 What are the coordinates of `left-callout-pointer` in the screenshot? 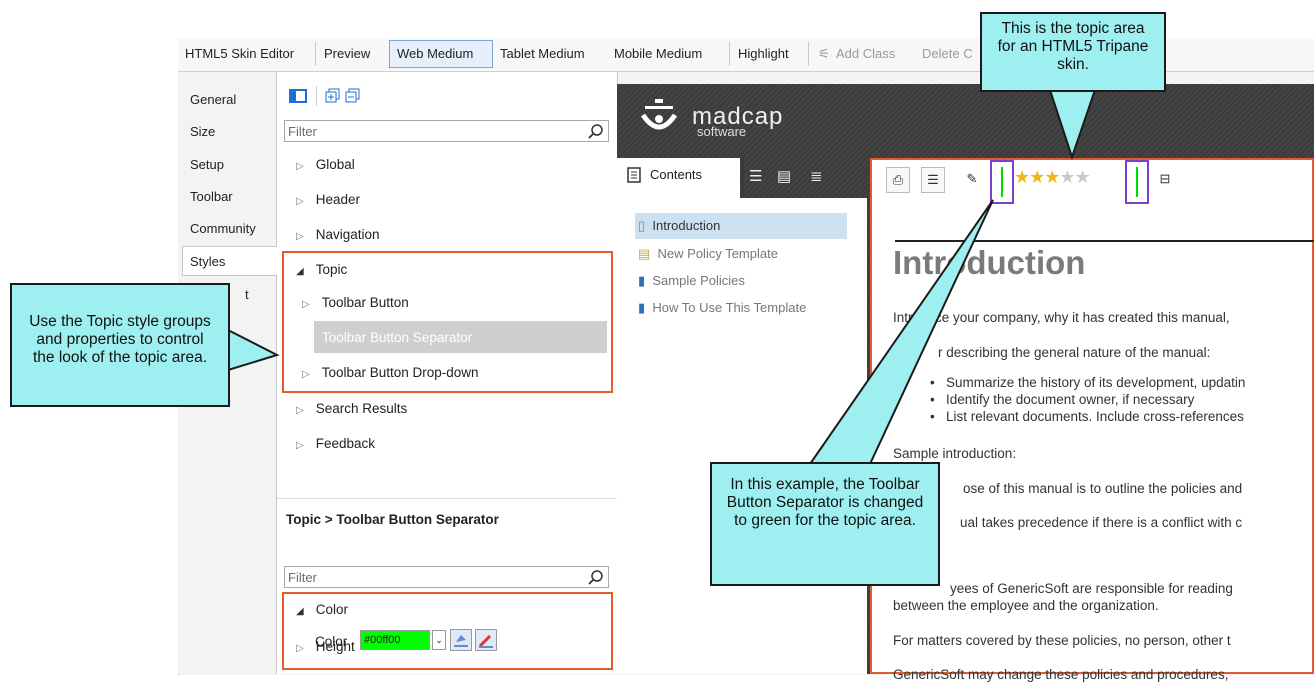 It's located at (253, 350).